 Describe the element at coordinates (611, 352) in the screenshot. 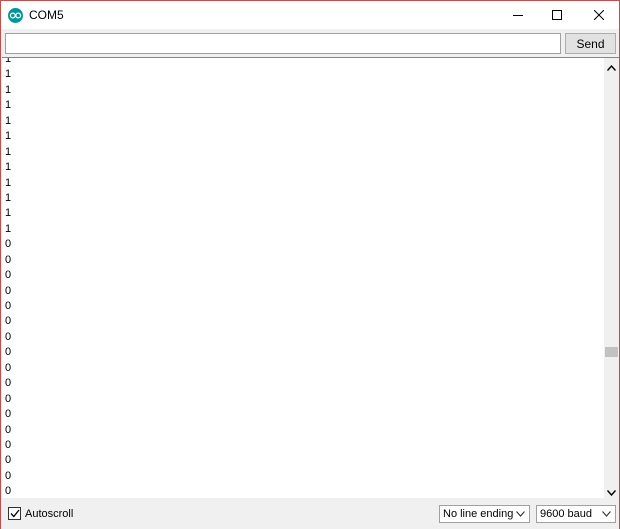

I see `scroll-thumb` at that location.